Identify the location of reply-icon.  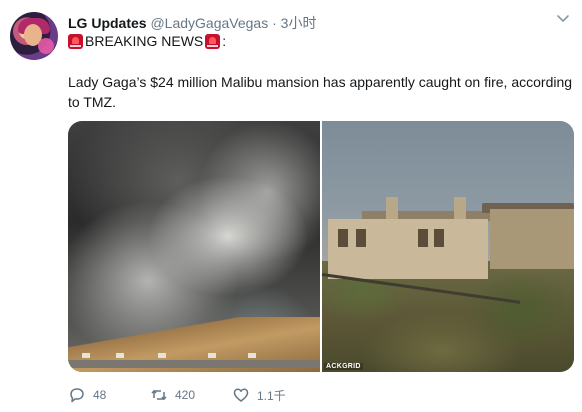
(77, 395).